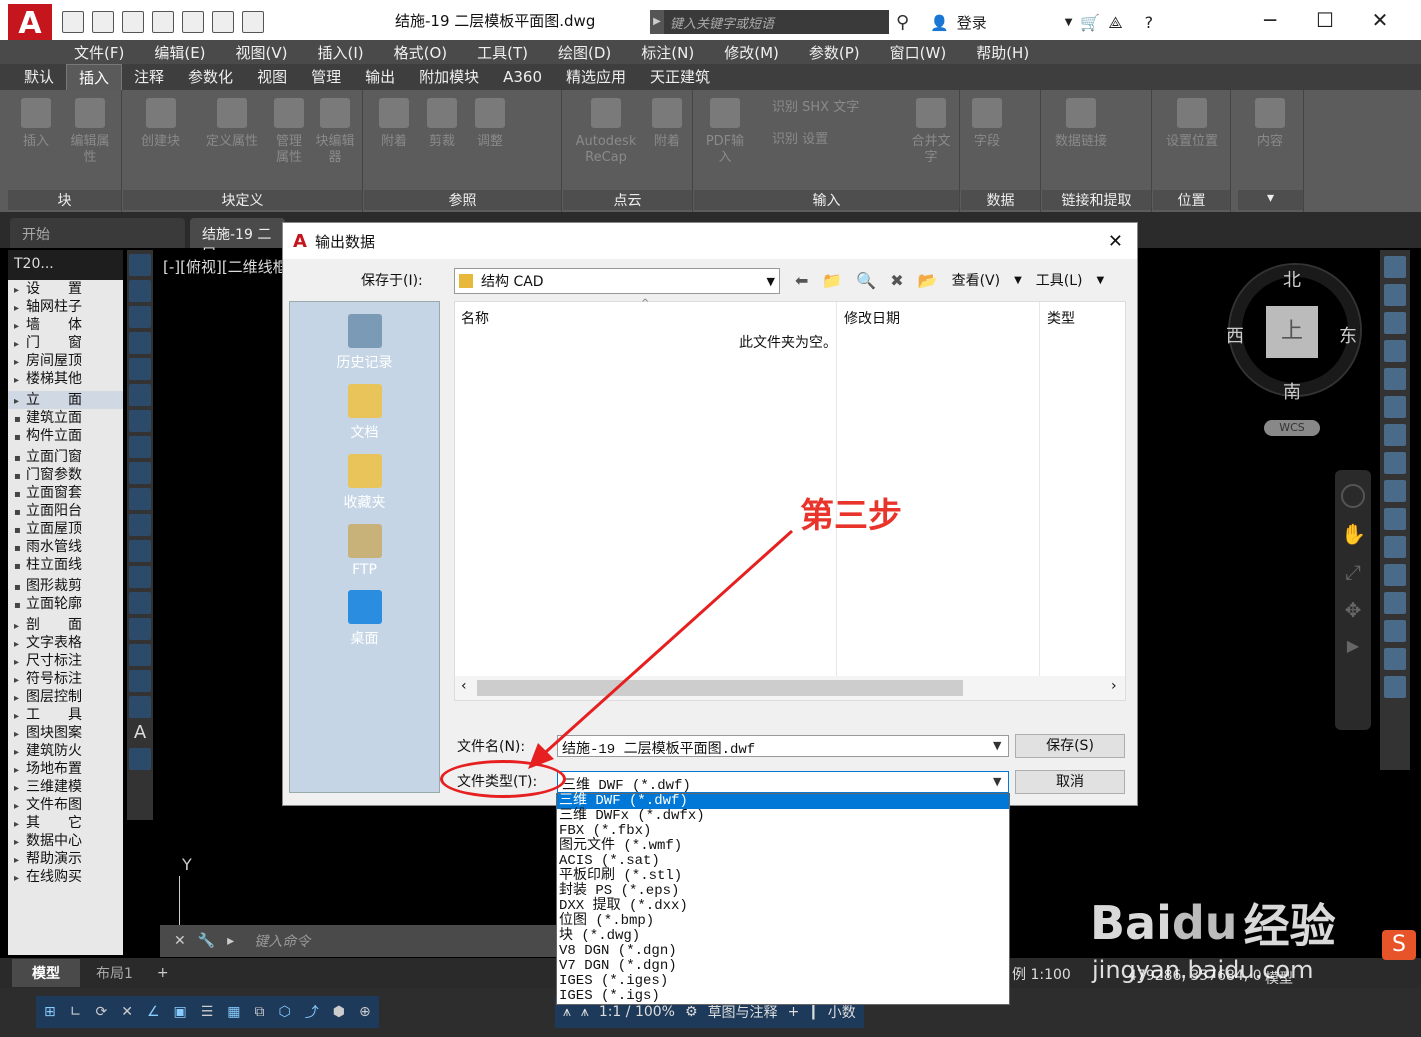 This screenshot has width=1421, height=1037. What do you see at coordinates (140, 499) in the screenshot?
I see `ellipse-icon` at bounding box center [140, 499].